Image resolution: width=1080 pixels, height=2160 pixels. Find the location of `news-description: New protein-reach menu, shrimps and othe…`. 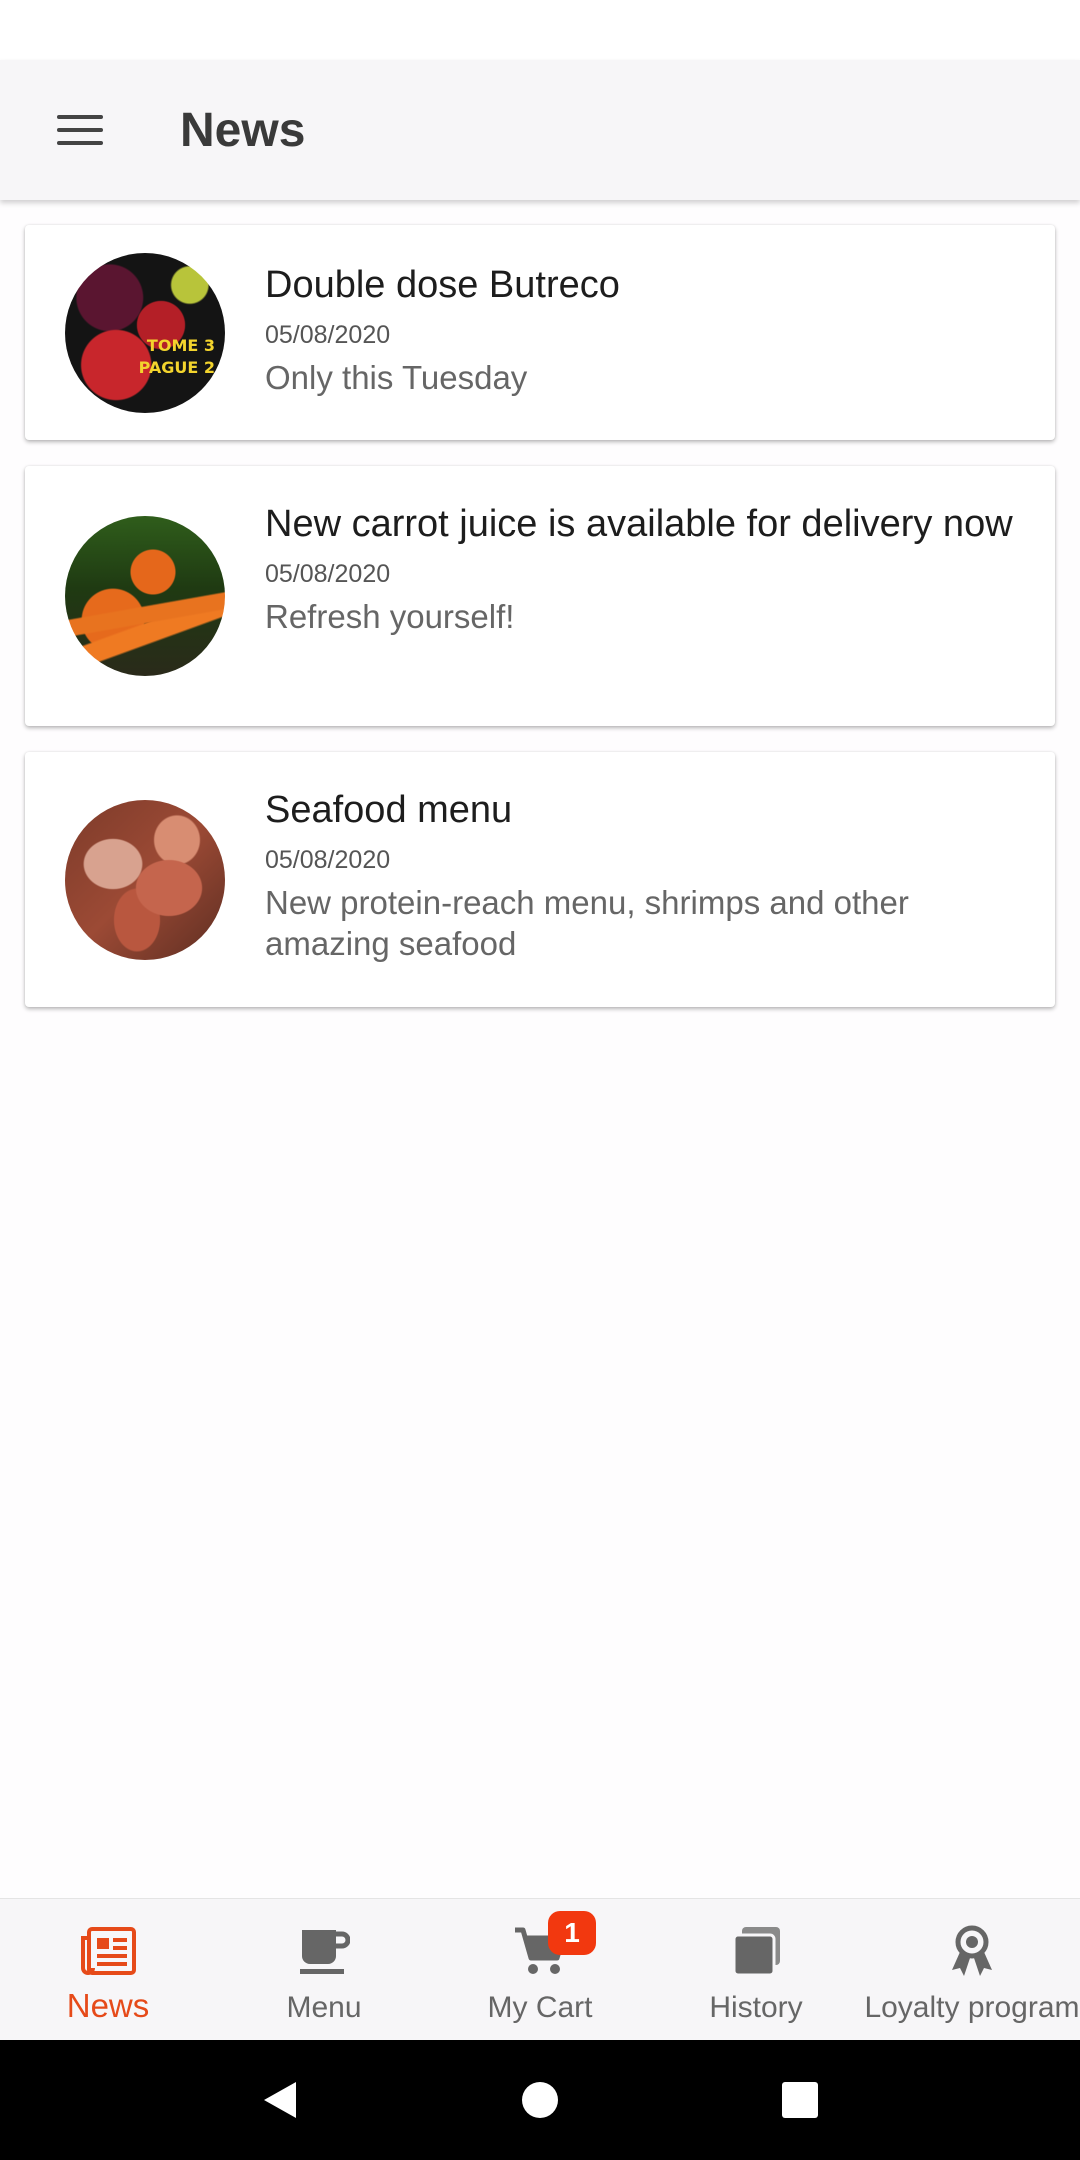

news-description: New protein-reach menu, shrimps and othe… is located at coordinates (587, 923).